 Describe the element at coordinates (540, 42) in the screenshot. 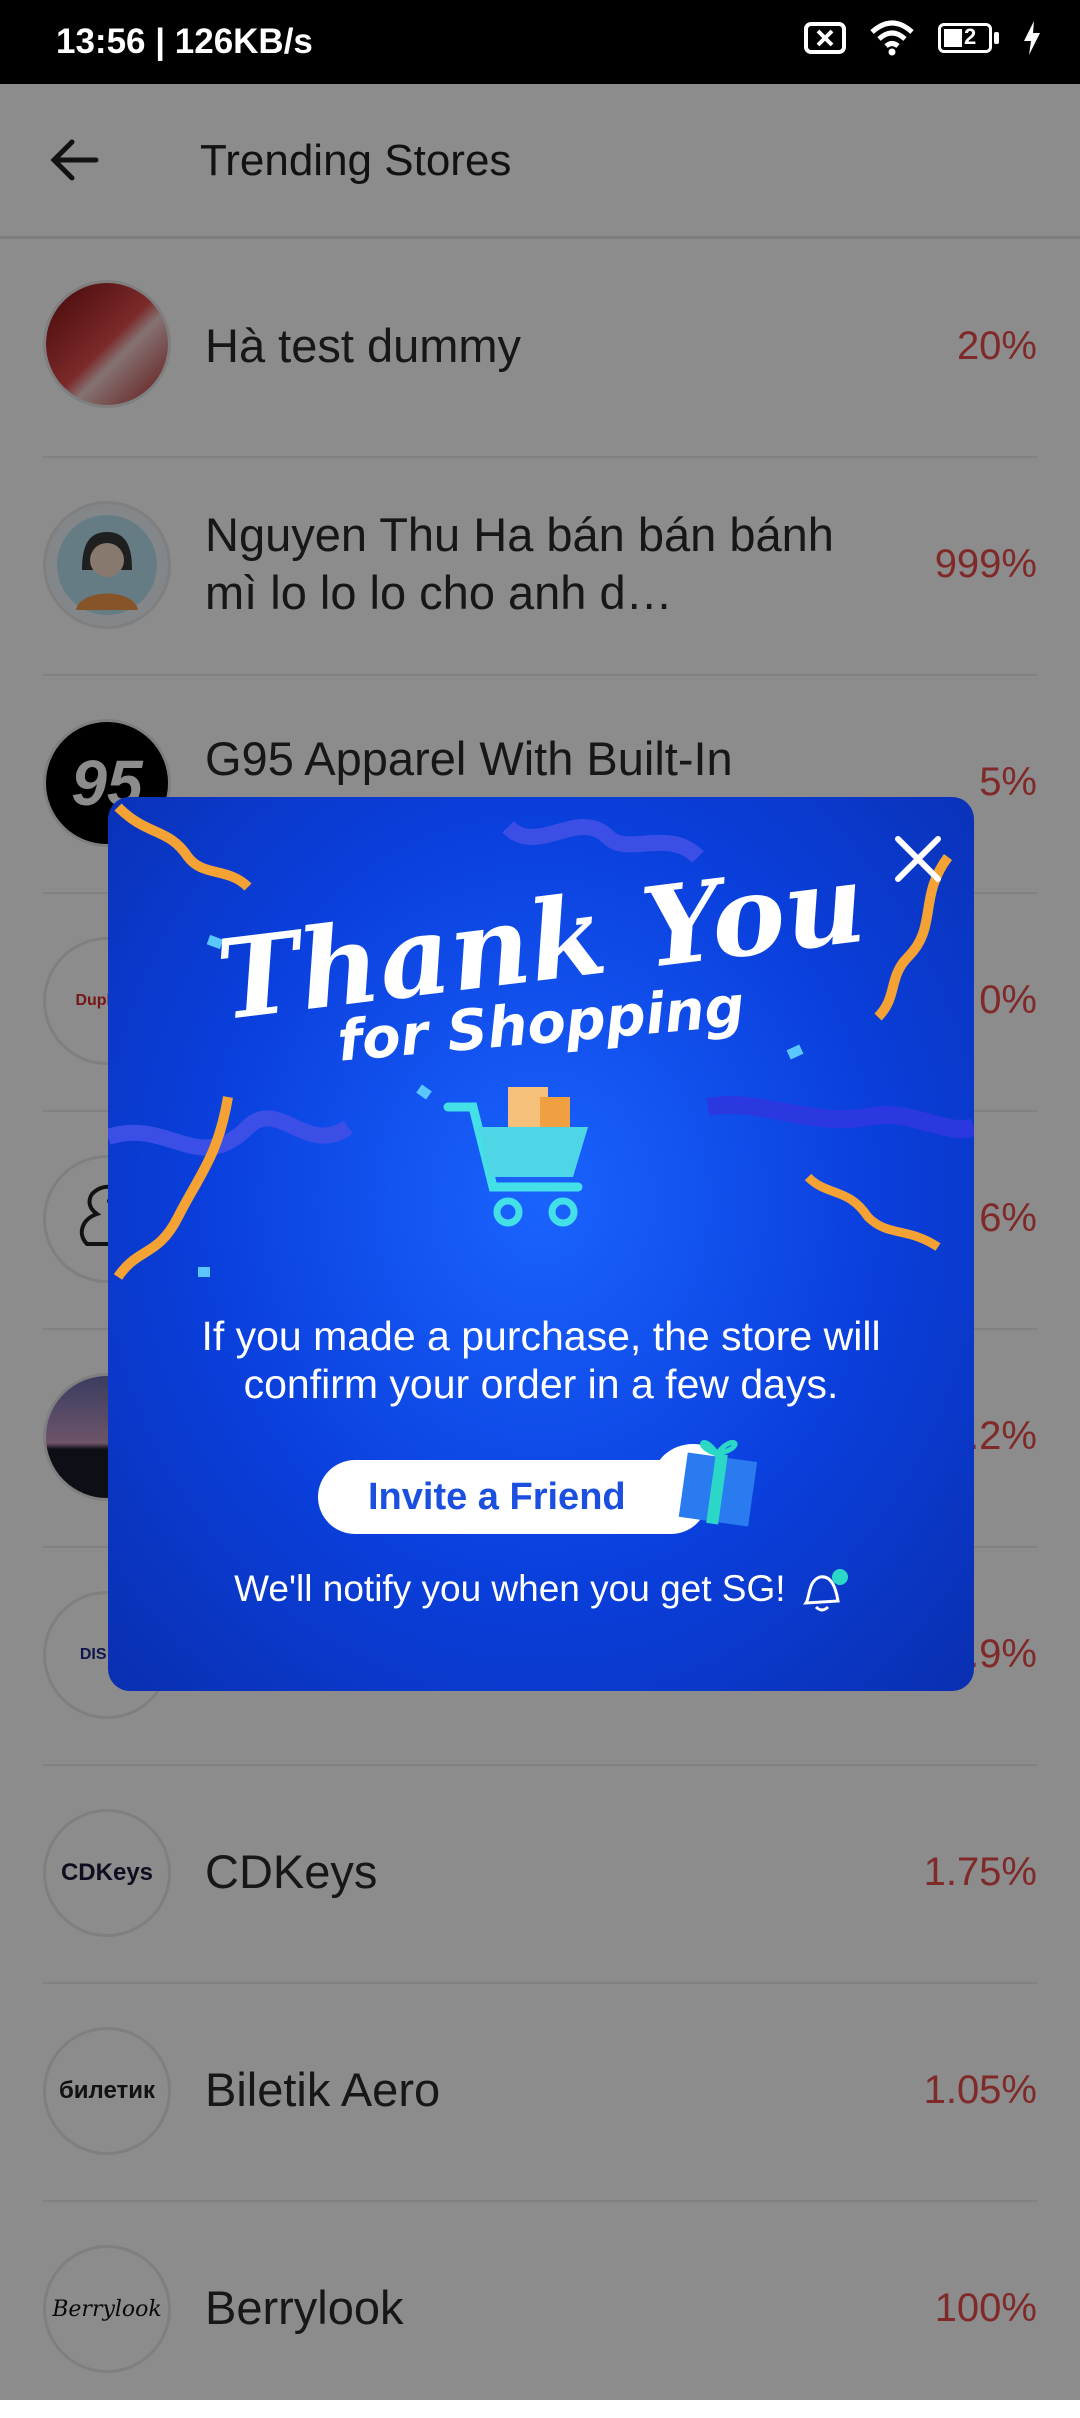

I see `status-bar: 13:56 | 126KB/s 2` at that location.